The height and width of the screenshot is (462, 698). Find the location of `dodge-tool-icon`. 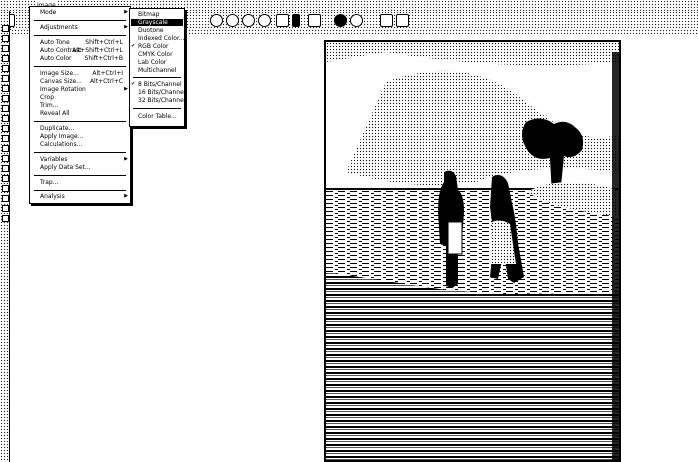

dodge-tool-icon is located at coordinates (5, 158).